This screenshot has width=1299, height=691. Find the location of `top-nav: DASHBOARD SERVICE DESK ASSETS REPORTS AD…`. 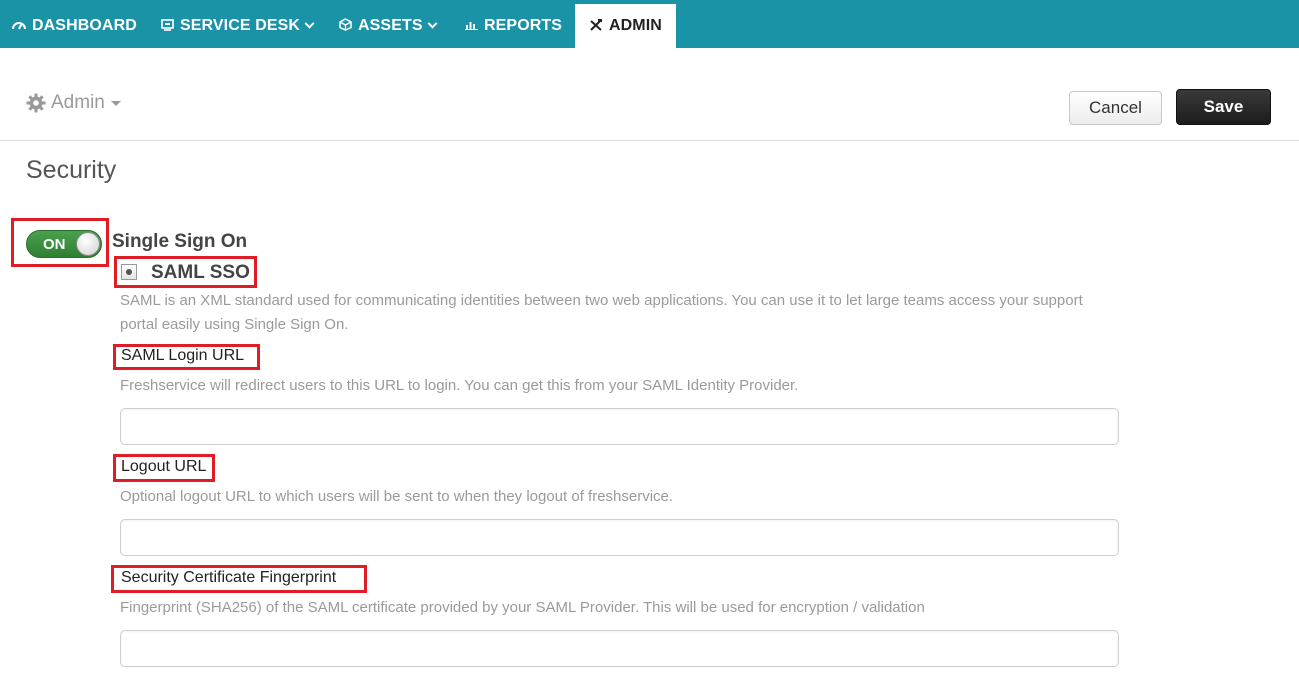

top-nav: DASHBOARD SERVICE DESK ASSETS REPORTS AD… is located at coordinates (649, 24).